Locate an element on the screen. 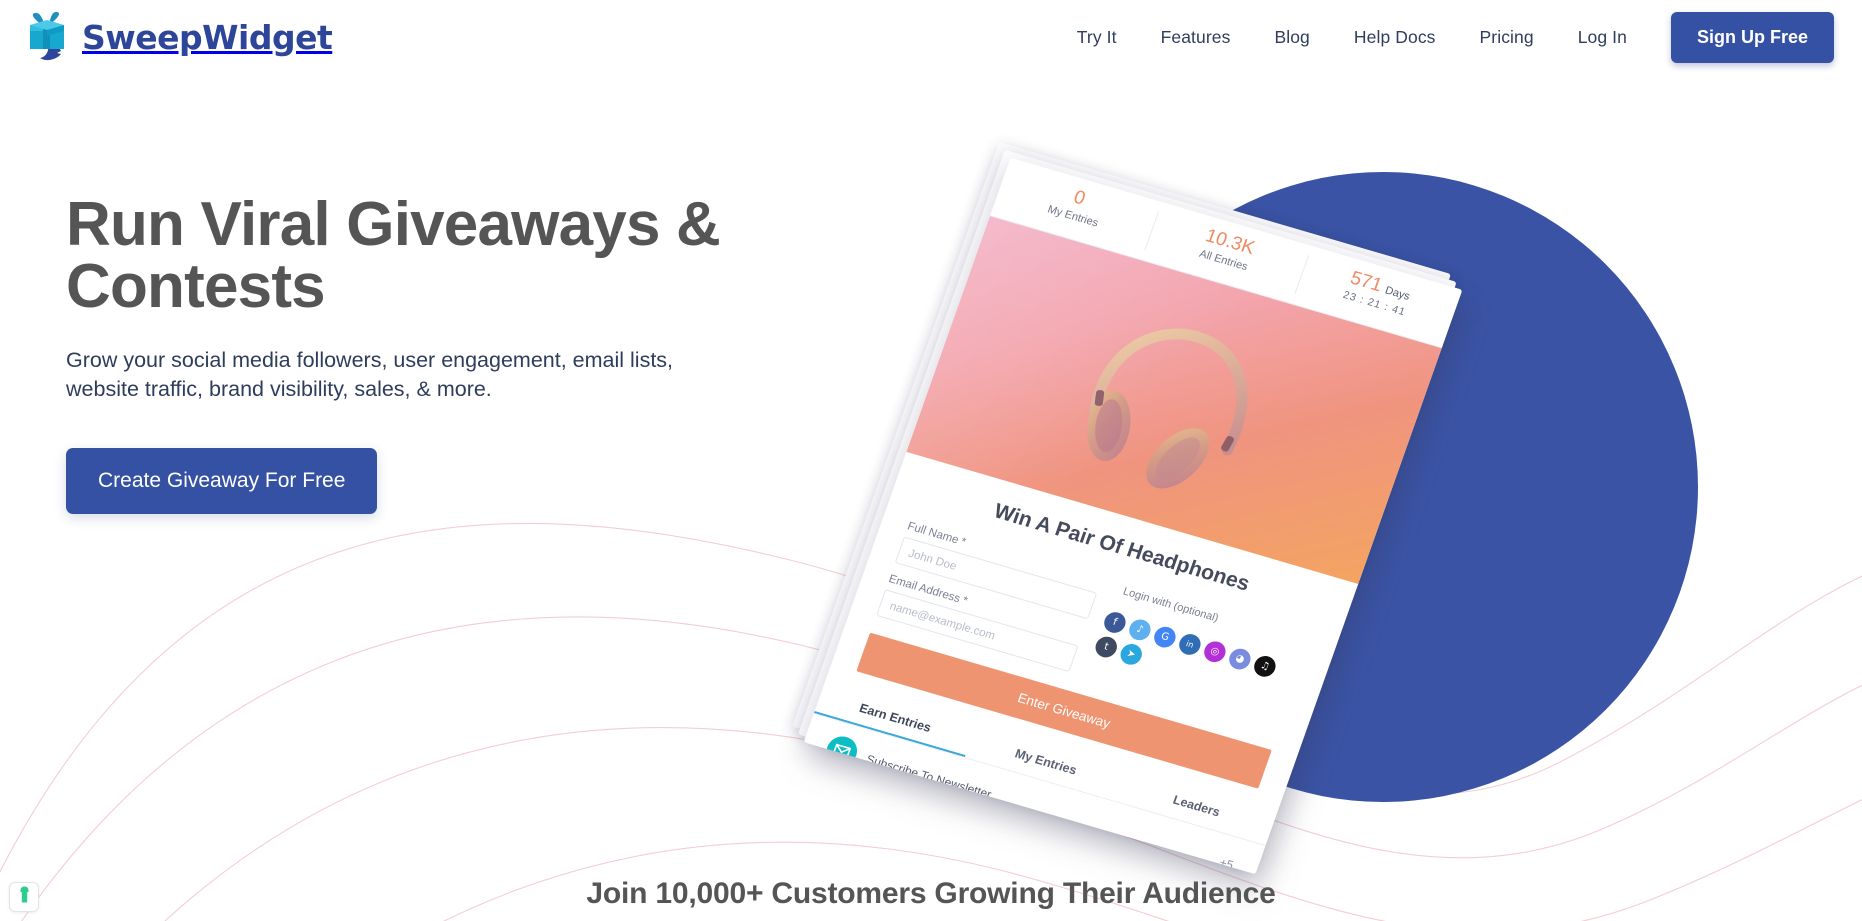 The width and height of the screenshot is (1862, 921). brand-logo: SweepWidget is located at coordinates (178, 37).